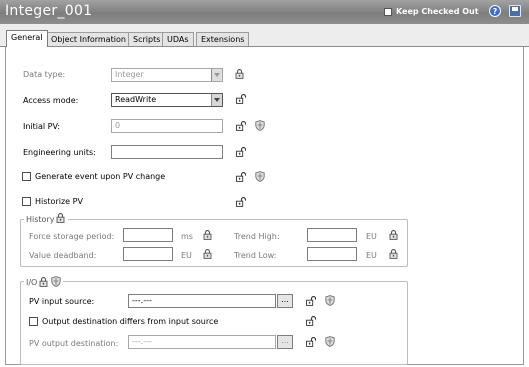  Describe the element at coordinates (59, 152) in the screenshot. I see `engineering-units-label: Engineering units:` at that location.